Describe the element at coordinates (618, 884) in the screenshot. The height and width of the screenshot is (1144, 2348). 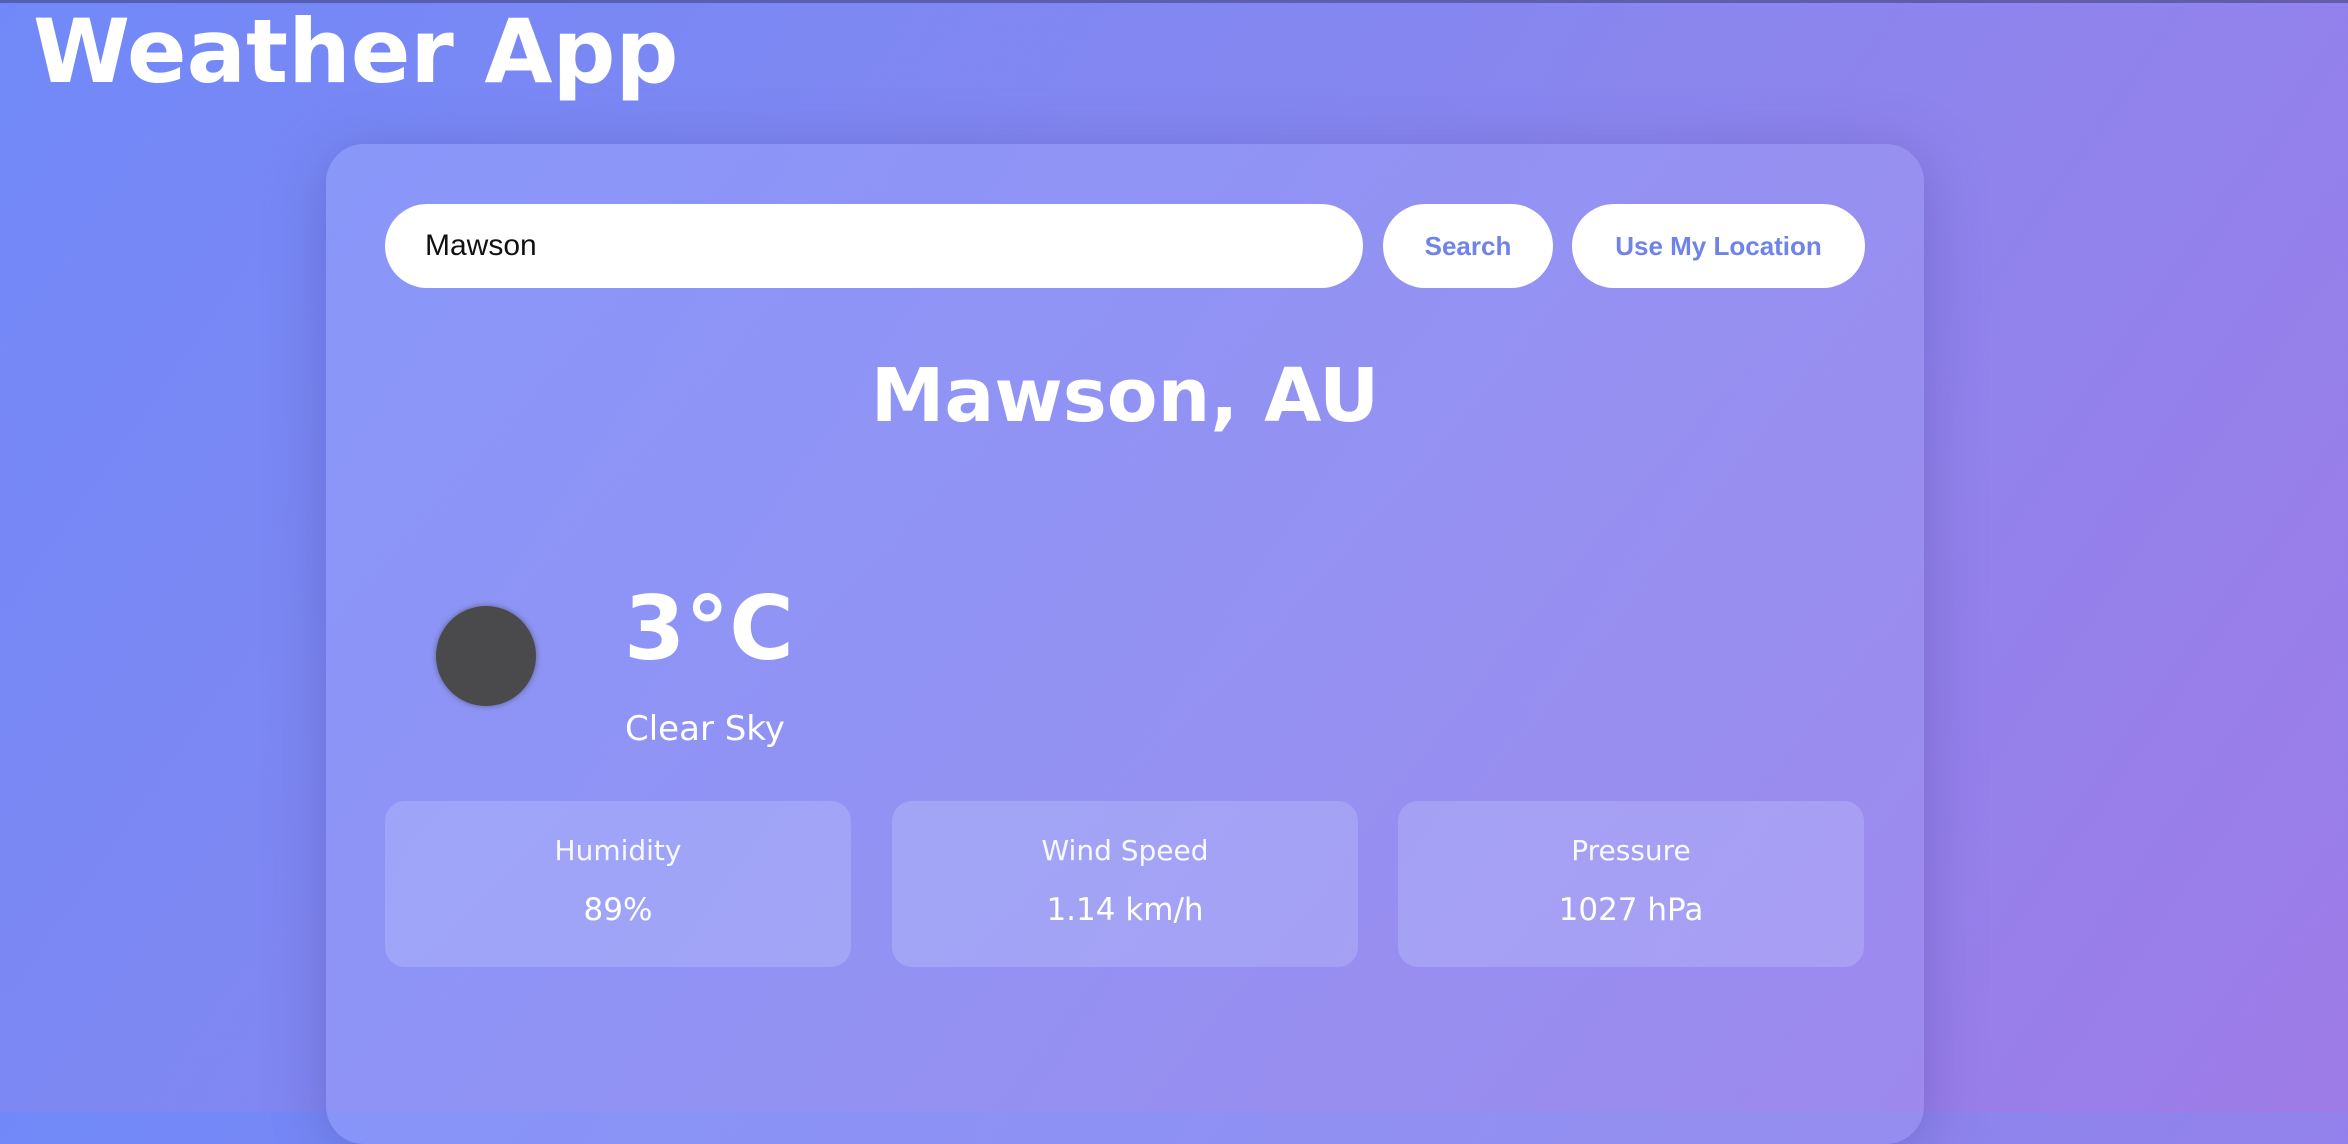
I see `humidity-stat: Humidity 89%` at that location.